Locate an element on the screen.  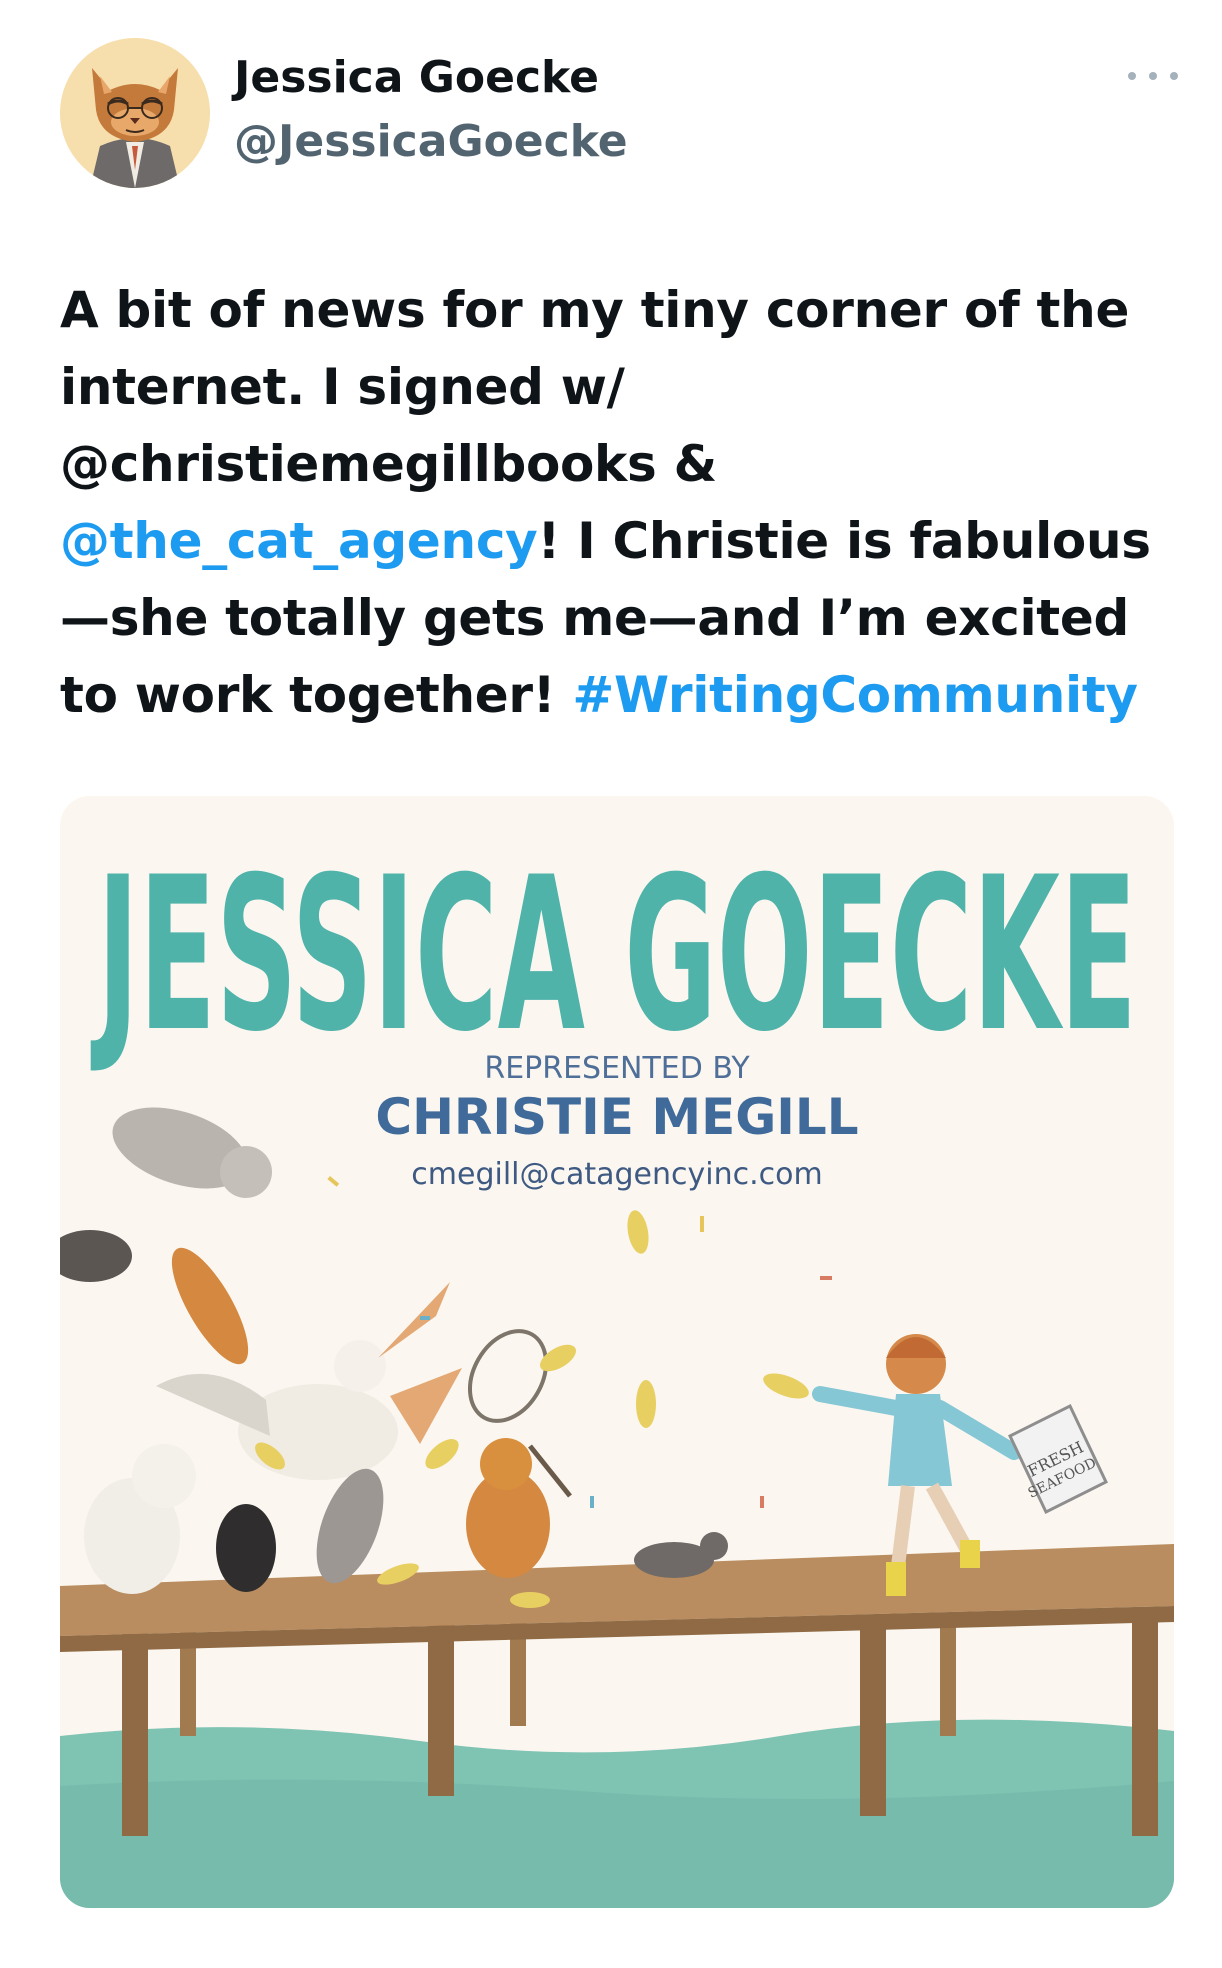
author-handle: @JessicaGoecke is located at coordinates (431, 141).